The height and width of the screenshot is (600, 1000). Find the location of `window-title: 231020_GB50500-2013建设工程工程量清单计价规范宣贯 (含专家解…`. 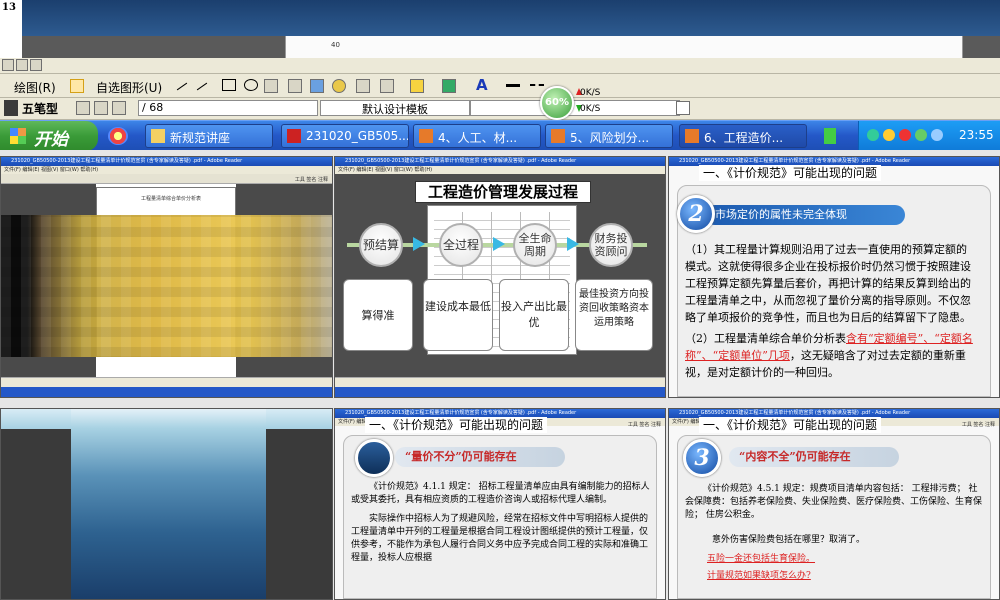

window-title: 231020_GB50500-2013建设工程工程量清单计价规范宣贯 (含专家解… is located at coordinates (166, 161).